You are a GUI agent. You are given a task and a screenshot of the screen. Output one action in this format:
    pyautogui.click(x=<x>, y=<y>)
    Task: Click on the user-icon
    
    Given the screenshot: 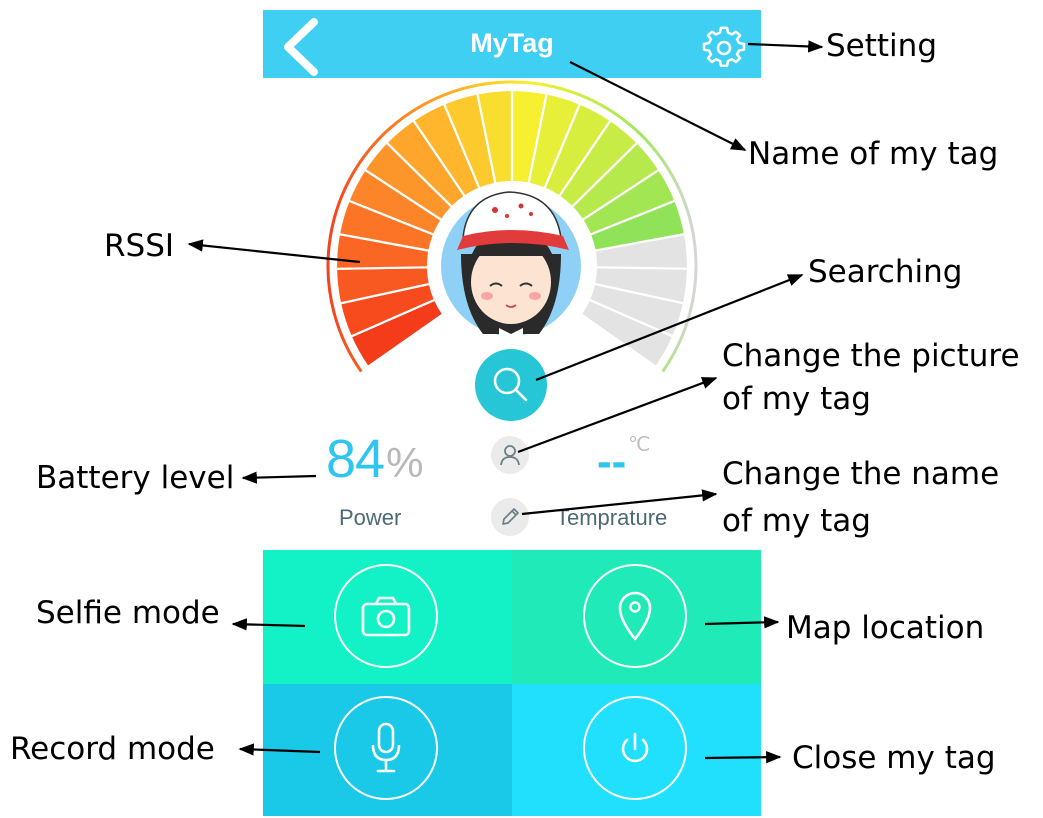 What is the action you would take?
    pyautogui.click(x=510, y=455)
    